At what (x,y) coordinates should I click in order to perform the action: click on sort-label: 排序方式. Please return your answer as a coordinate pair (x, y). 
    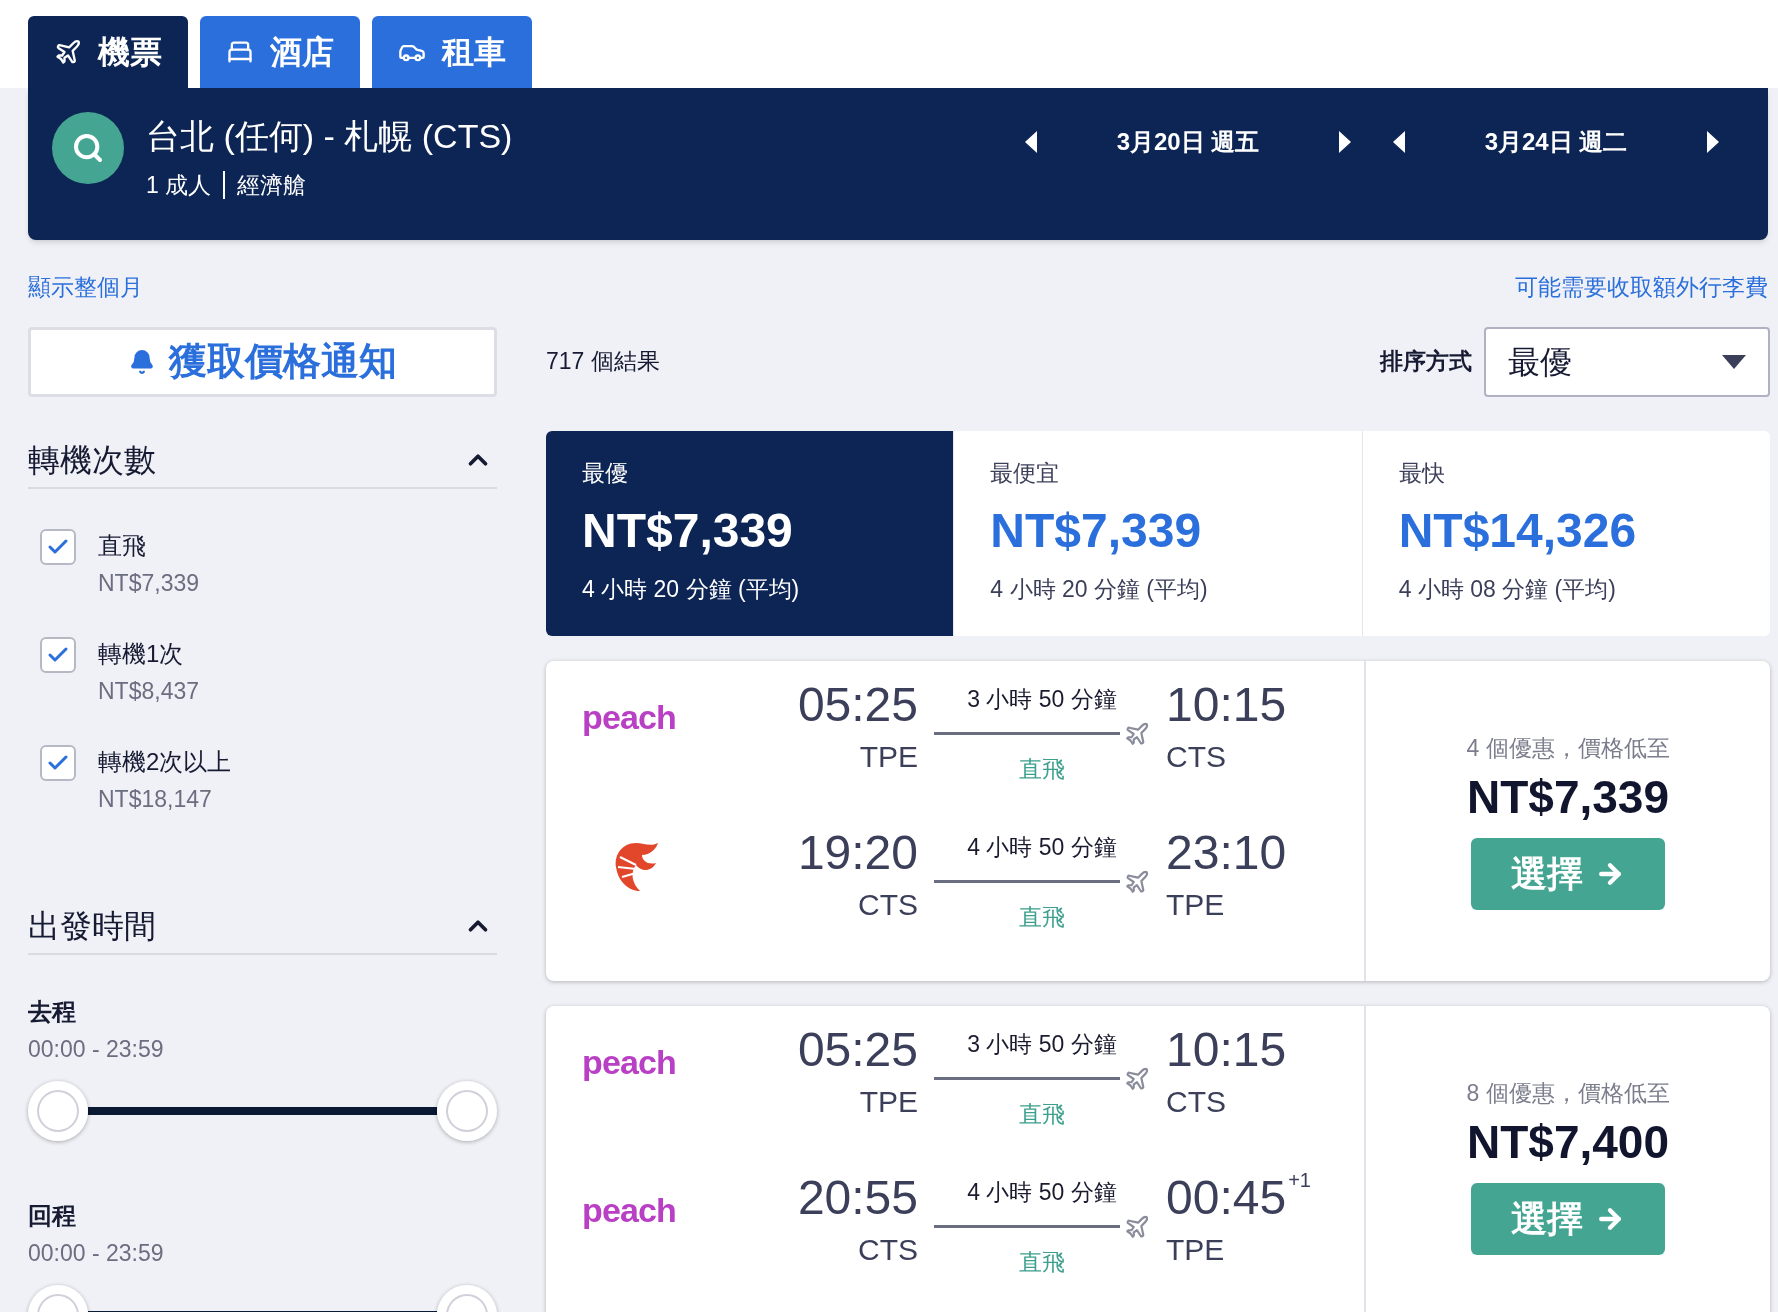
    Looking at the image, I should click on (1426, 362).